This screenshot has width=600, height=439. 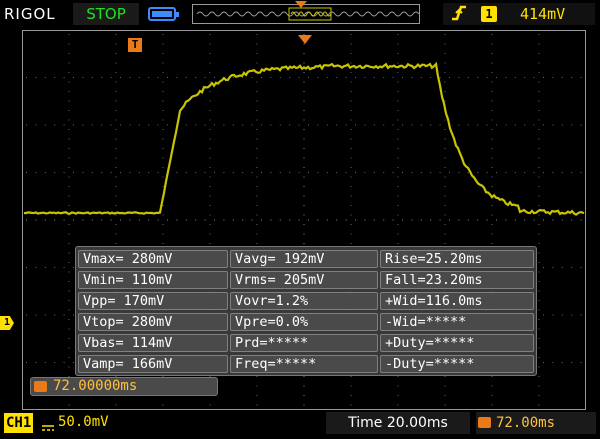 I want to click on measurement-value: -Wid=*****, so click(x=457, y=322).